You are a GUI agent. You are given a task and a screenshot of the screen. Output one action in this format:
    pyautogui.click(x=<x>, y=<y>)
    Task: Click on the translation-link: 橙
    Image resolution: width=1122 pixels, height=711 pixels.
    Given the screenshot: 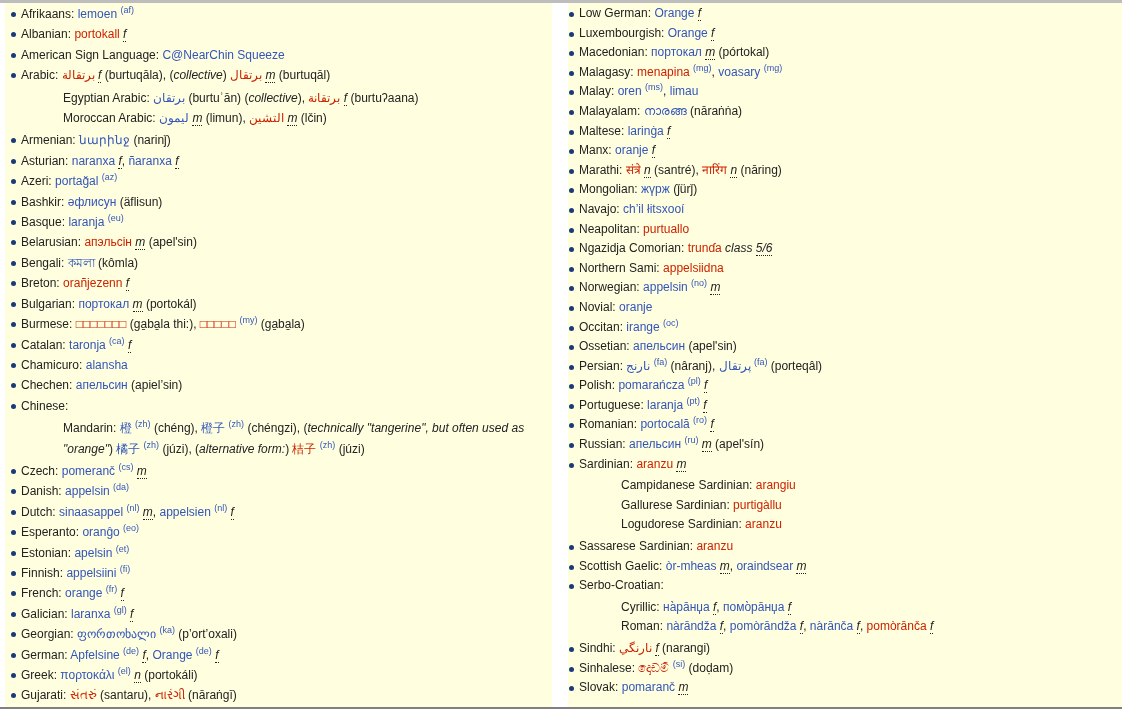 What is the action you would take?
    pyautogui.click(x=125, y=428)
    